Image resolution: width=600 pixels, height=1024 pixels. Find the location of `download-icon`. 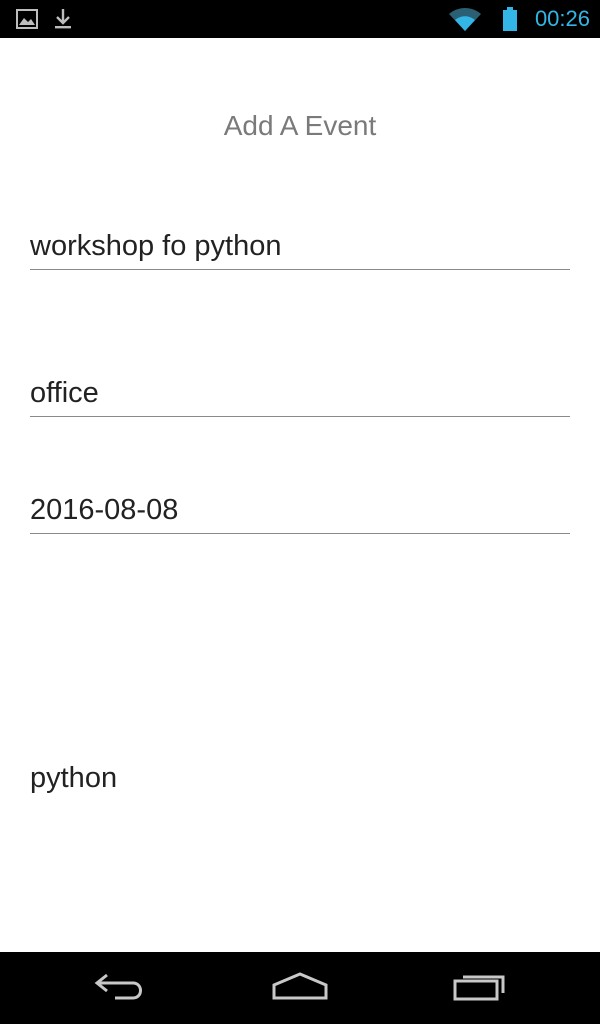

download-icon is located at coordinates (63, 19).